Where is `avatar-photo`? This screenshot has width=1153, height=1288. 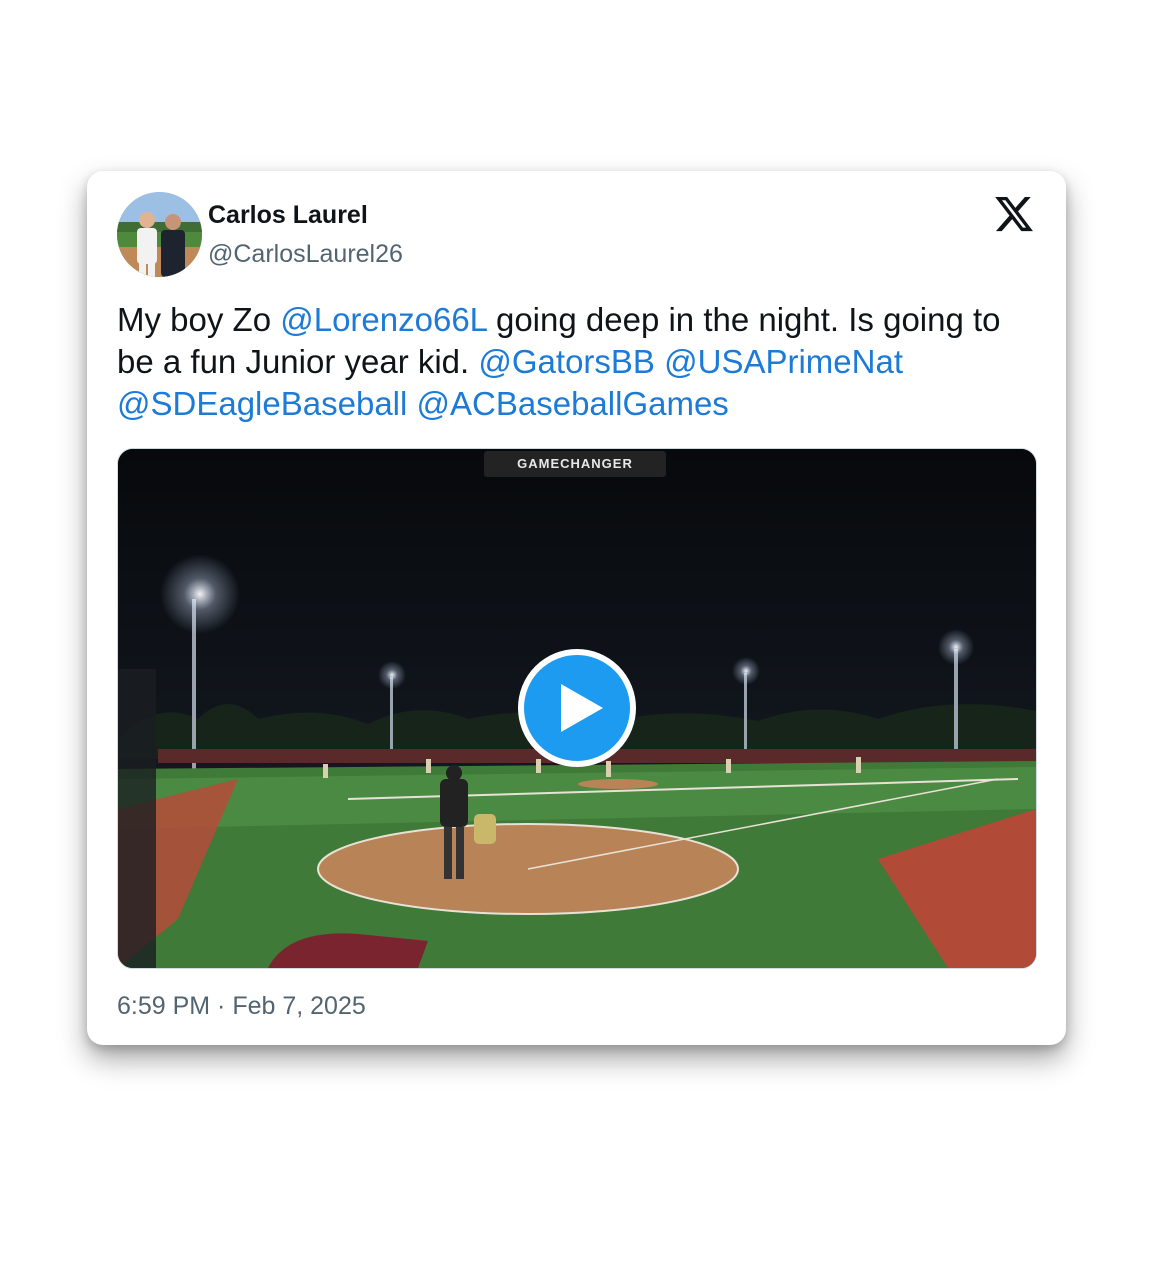 avatar-photo is located at coordinates (159, 234).